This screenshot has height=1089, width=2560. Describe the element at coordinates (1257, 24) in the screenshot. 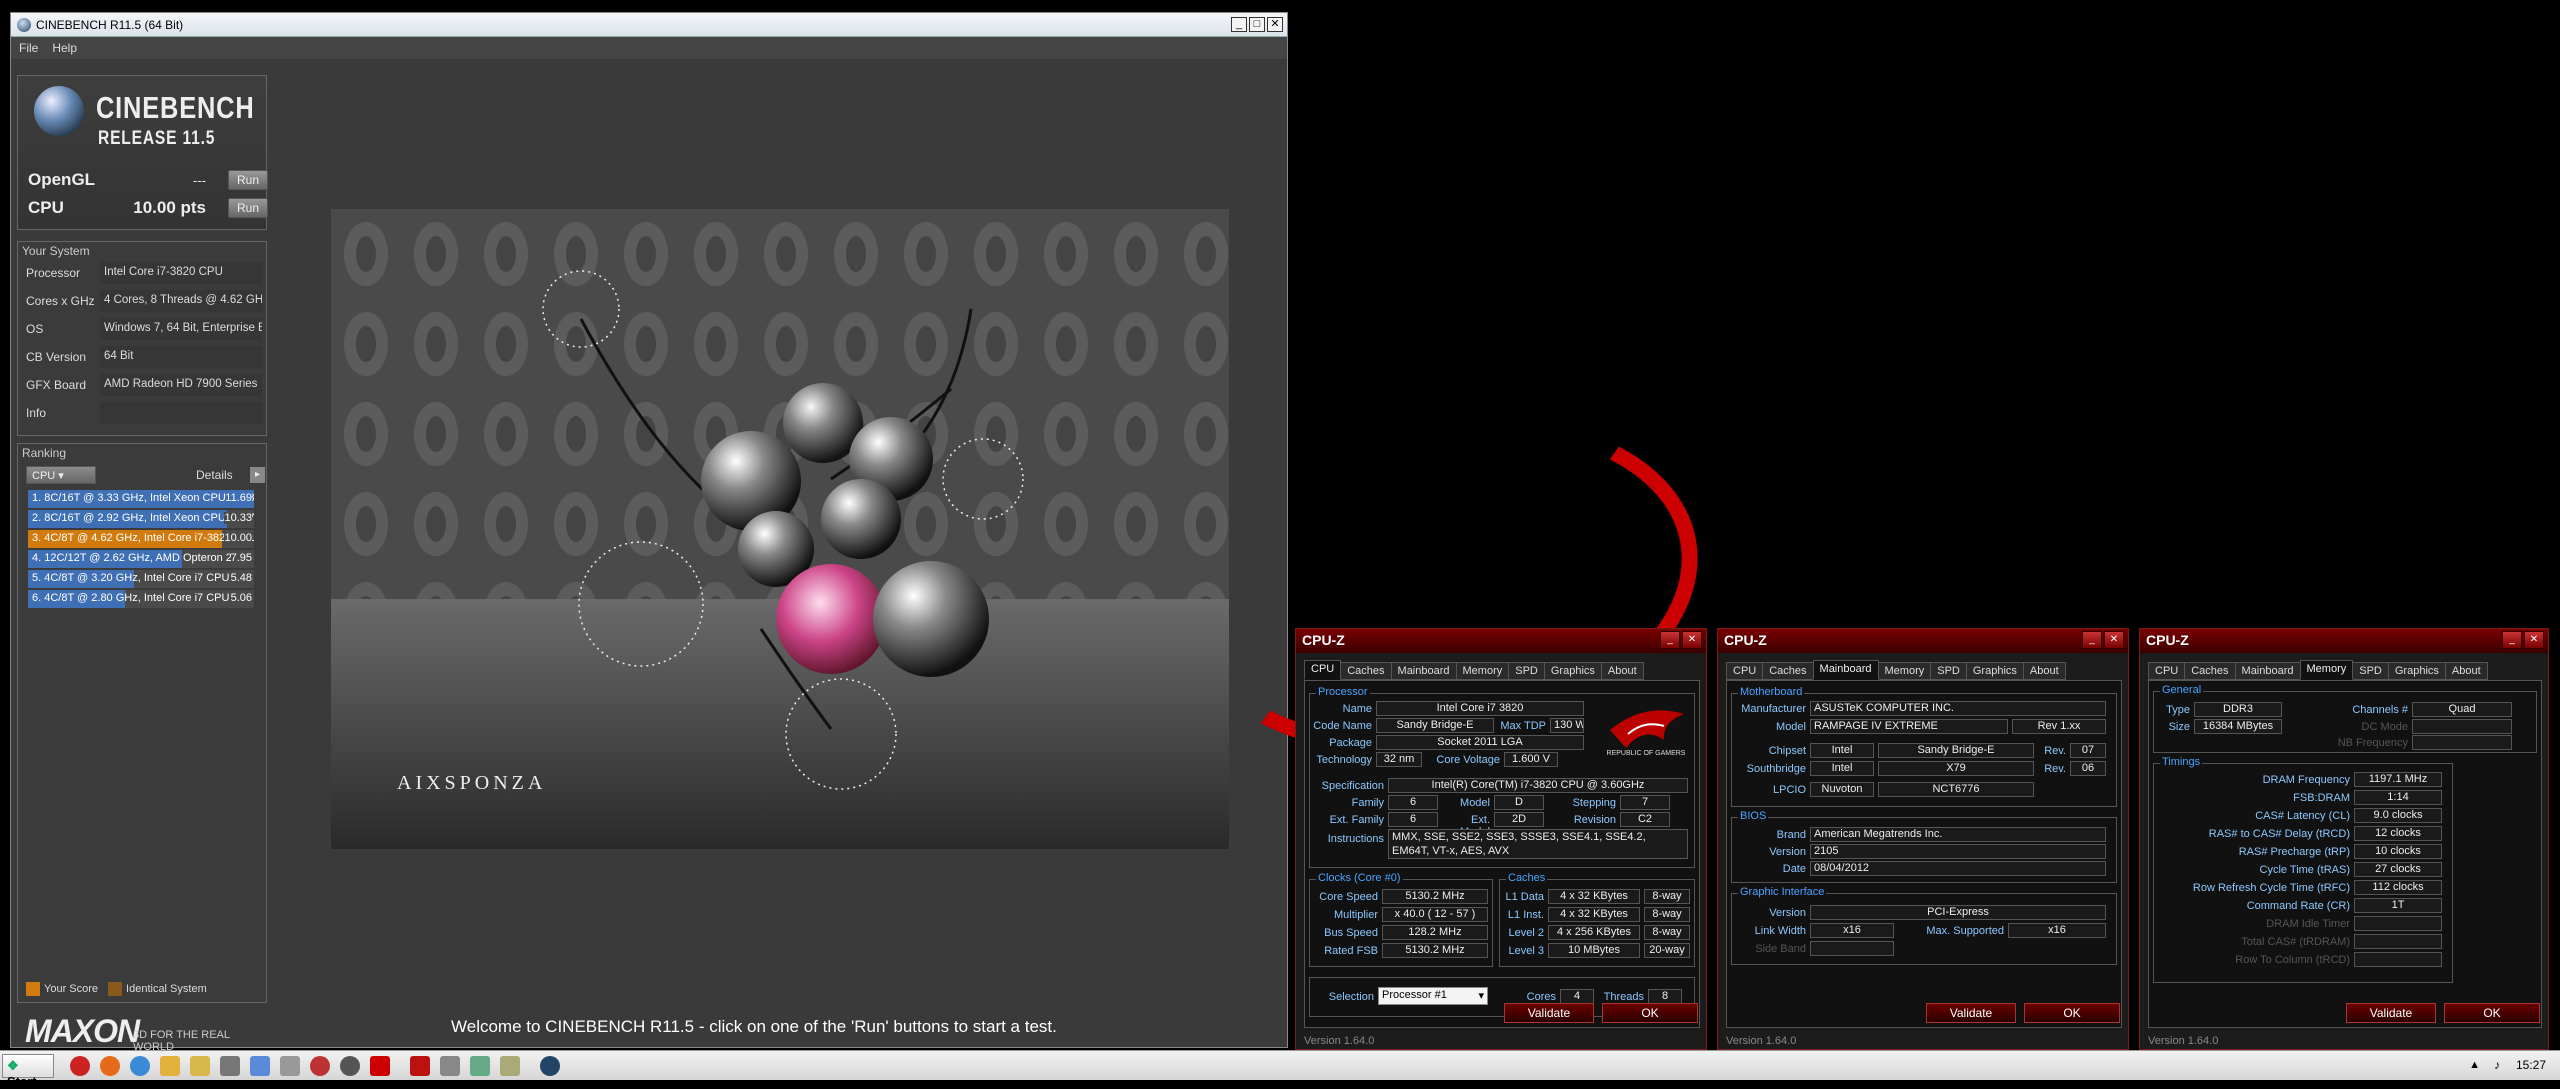

I see `maximize-button: □` at that location.